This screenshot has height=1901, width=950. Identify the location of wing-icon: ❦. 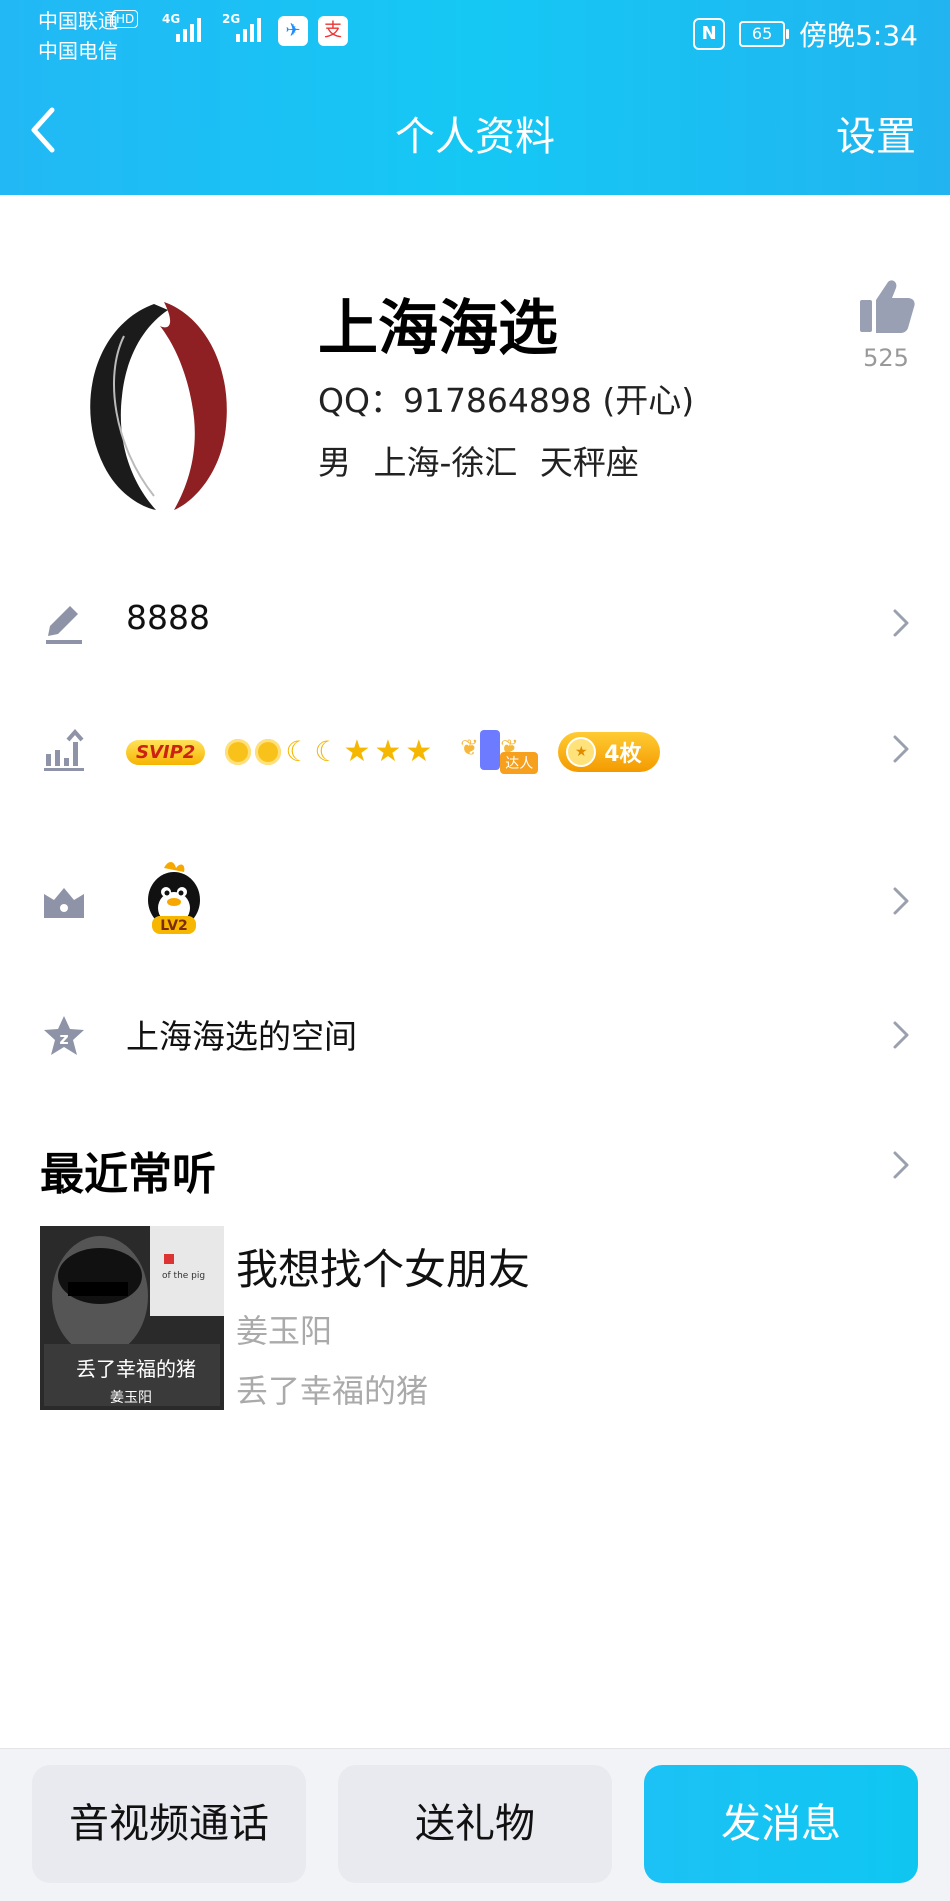
(469, 748).